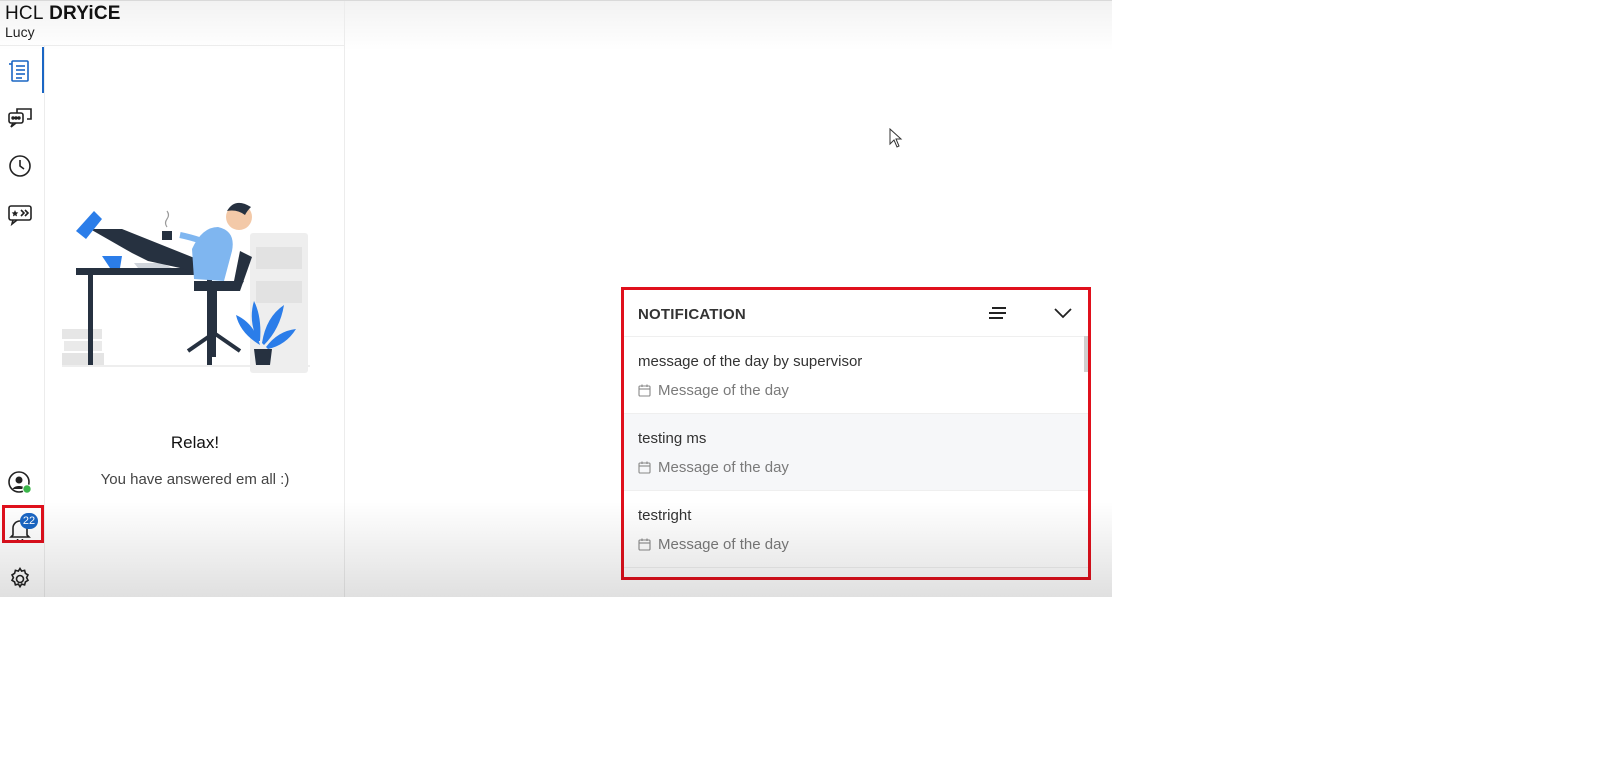 The width and height of the screenshot is (1600, 762). Describe the element at coordinates (112, 262) in the screenshot. I see `illustration-small-pot` at that location.